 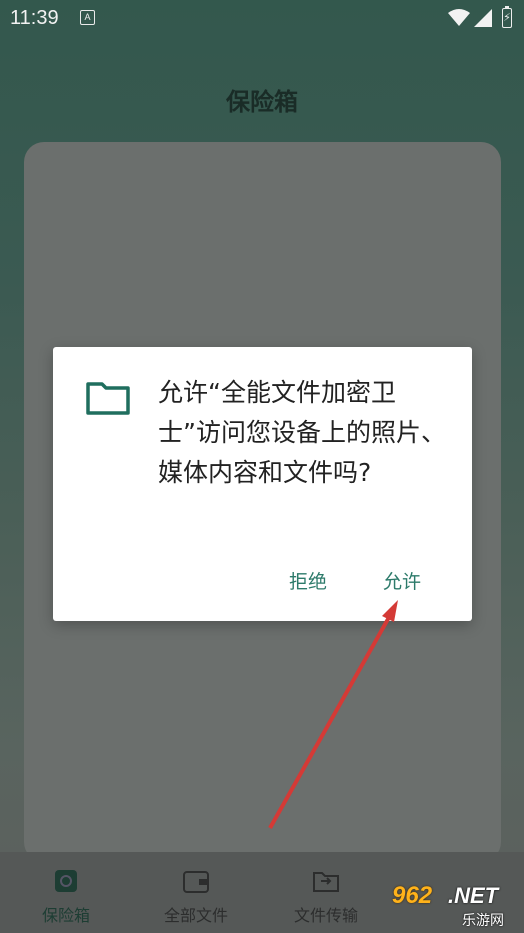 I want to click on watermark-domain: .NET, so click(x=473, y=895).